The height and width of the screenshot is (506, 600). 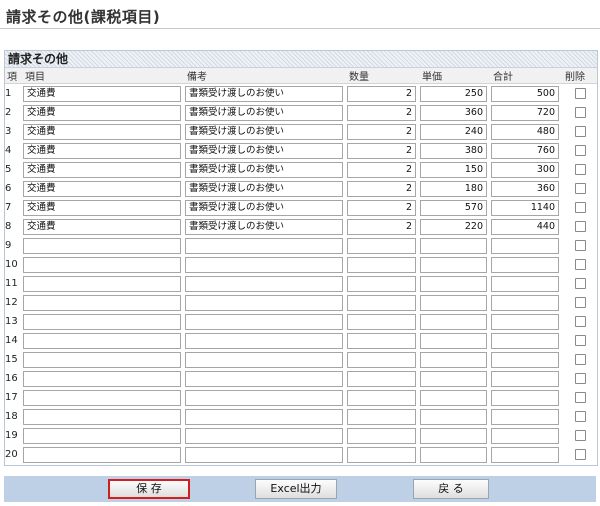 What do you see at coordinates (525, 226) in the screenshot?
I see `total-input: 440` at bounding box center [525, 226].